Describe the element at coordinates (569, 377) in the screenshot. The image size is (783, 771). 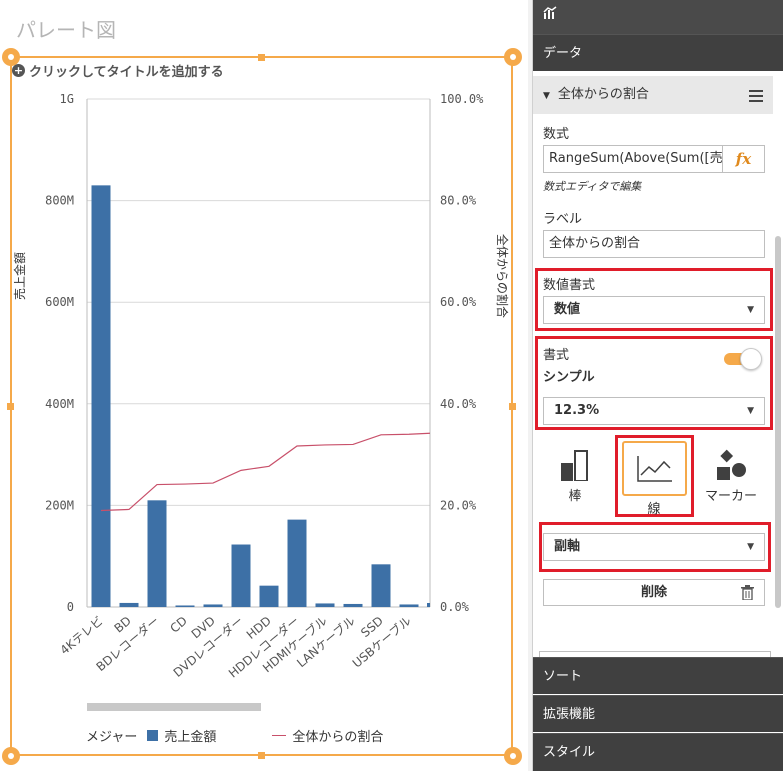
I see `format-mode-label: シンプル` at that location.